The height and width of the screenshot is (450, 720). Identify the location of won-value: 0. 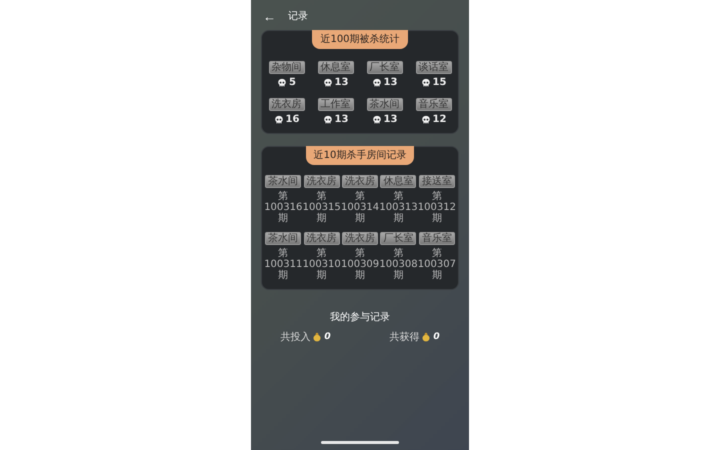
(436, 337).